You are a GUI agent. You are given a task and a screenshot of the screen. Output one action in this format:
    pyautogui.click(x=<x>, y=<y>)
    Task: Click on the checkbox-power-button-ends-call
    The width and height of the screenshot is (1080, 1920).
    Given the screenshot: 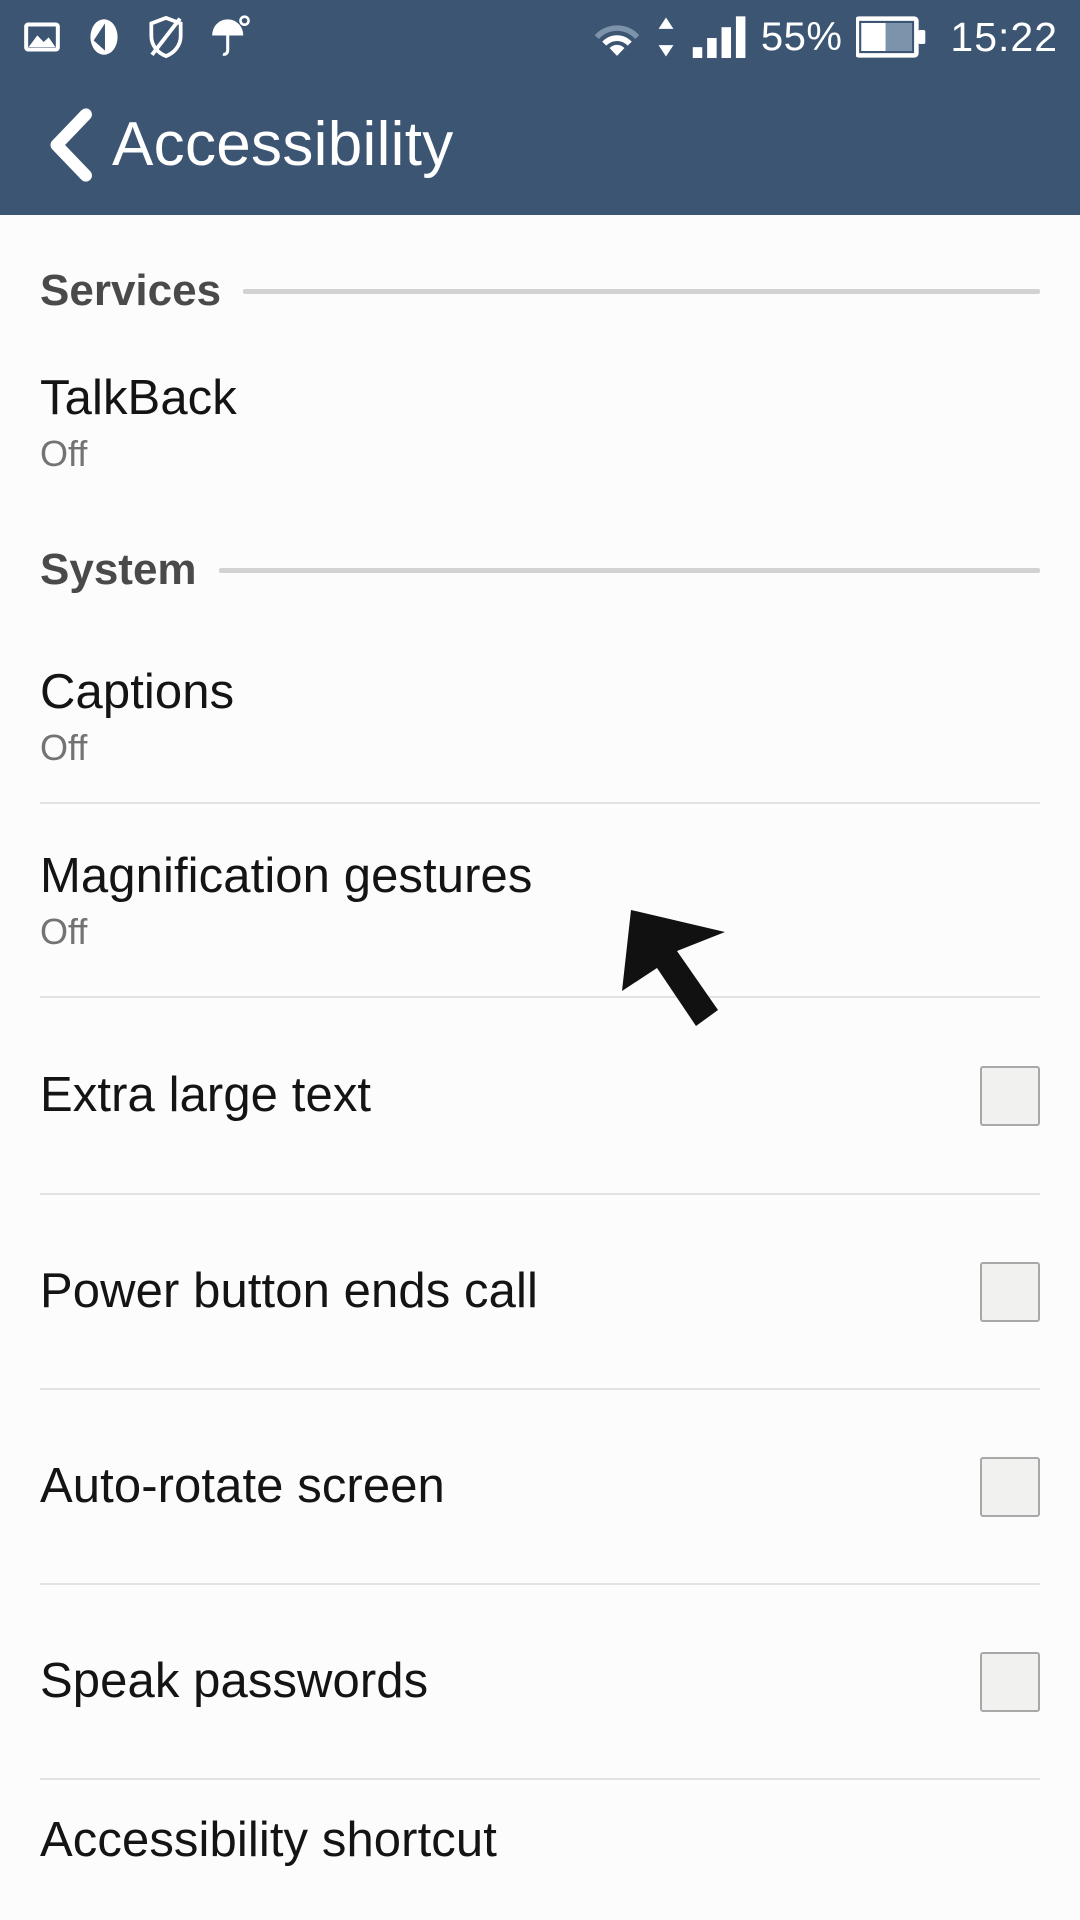 What is the action you would take?
    pyautogui.click(x=1010, y=1291)
    